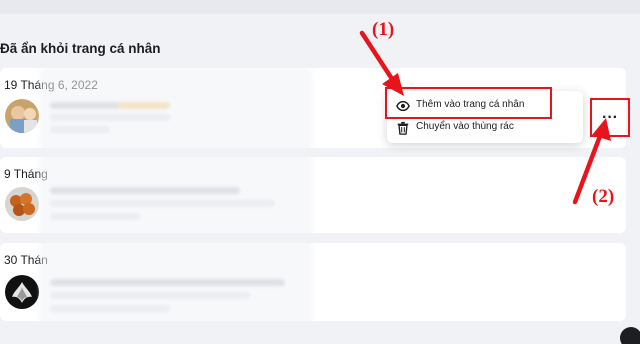 The width and height of the screenshot is (640, 344). Describe the element at coordinates (470, 104) in the screenshot. I see `menu-item-label: Thêm vào trang cá nhân` at that location.